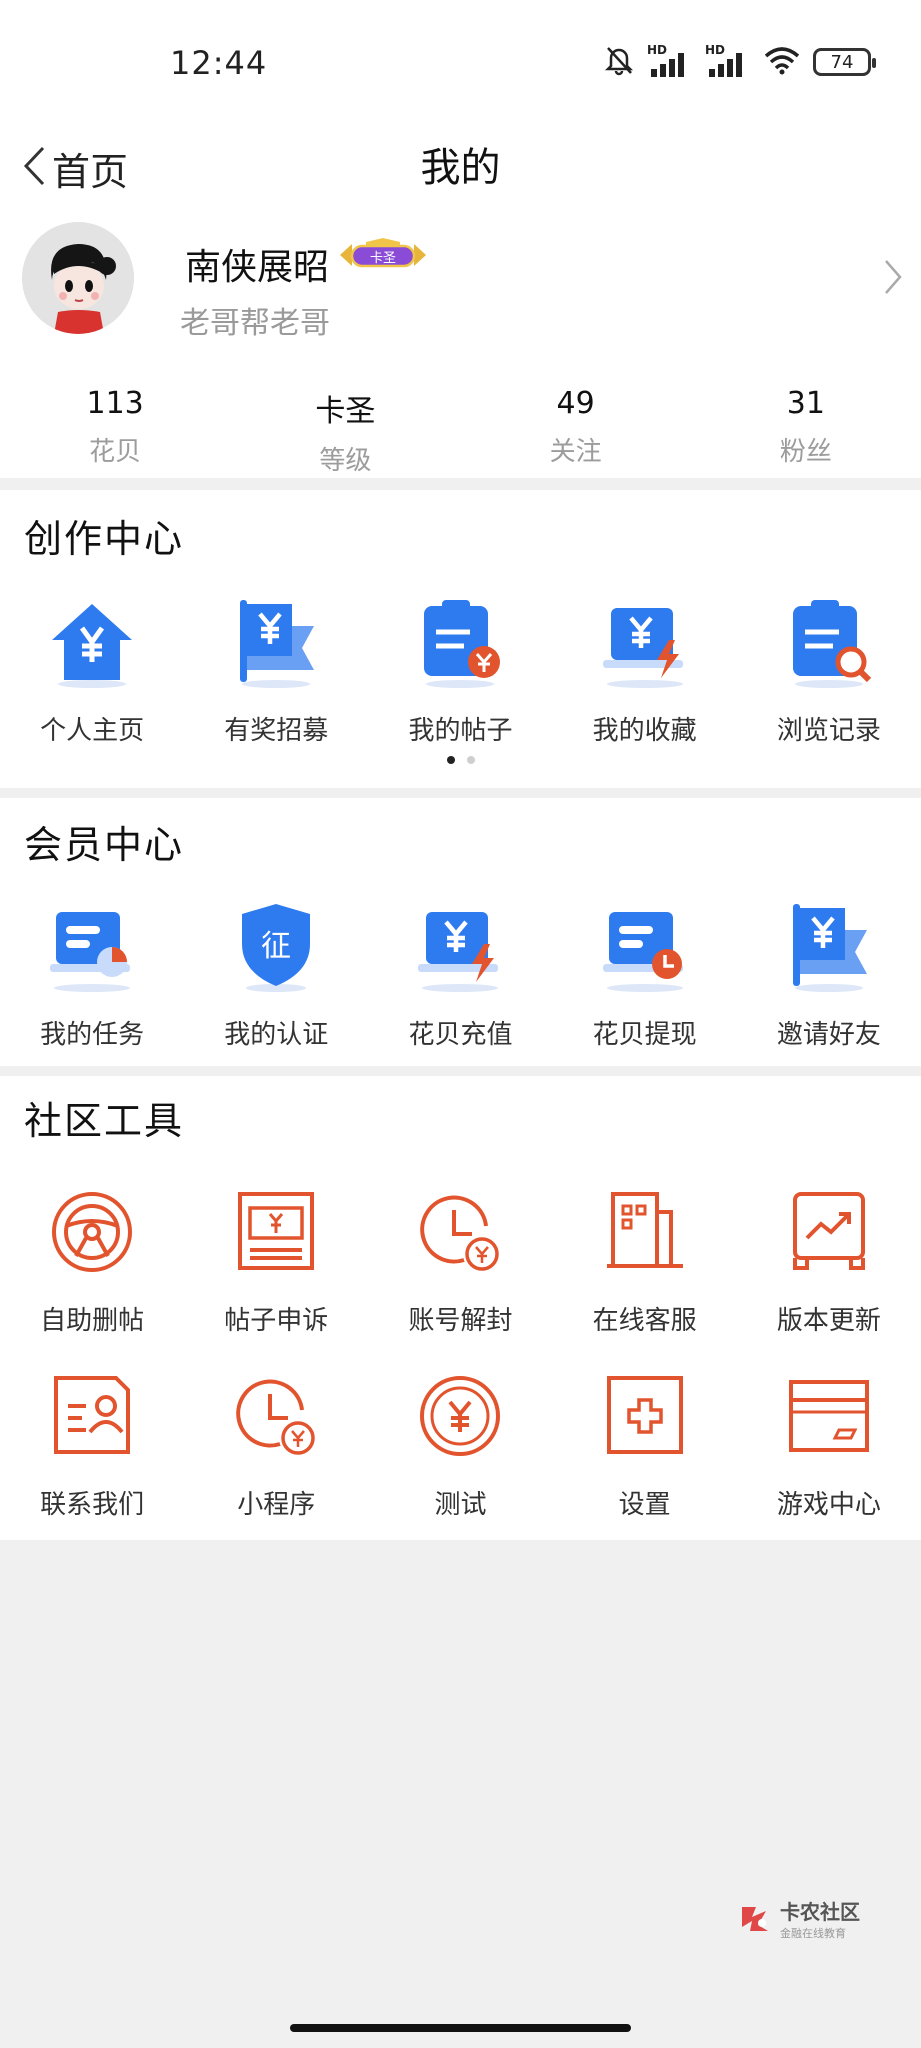 The width and height of the screenshot is (921, 2048). Describe the element at coordinates (828, 1231) in the screenshot. I see `chart-monitor-icon` at that location.